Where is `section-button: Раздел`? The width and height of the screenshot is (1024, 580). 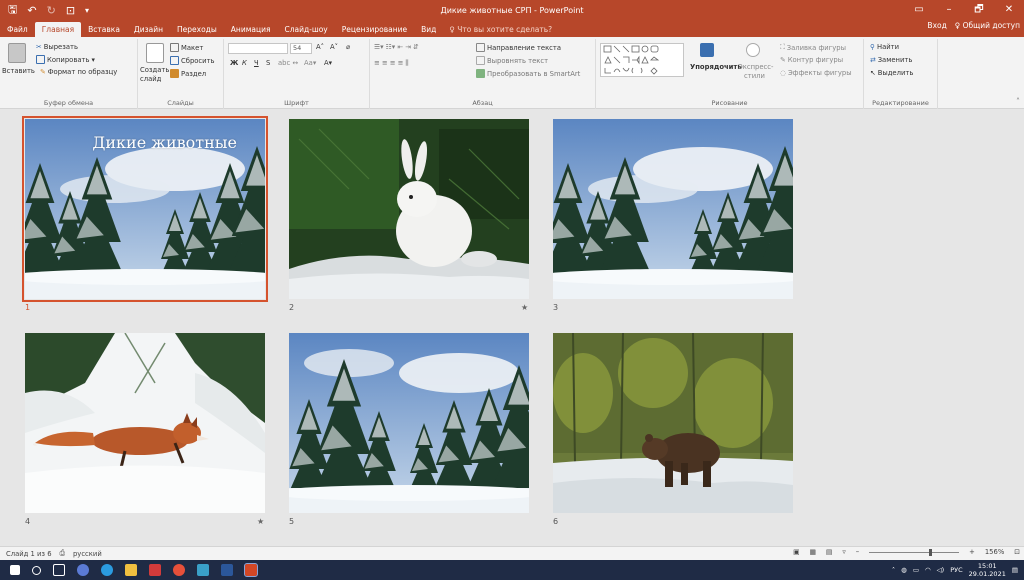
section-button: Раздел is located at coordinates (188, 73).